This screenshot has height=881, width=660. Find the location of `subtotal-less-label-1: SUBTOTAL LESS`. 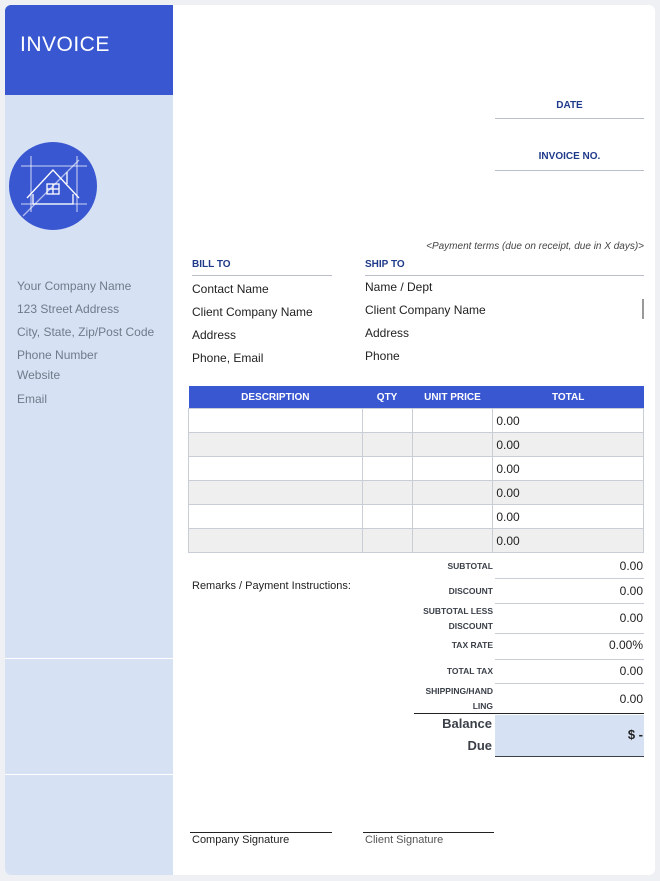

subtotal-less-label-1: SUBTOTAL LESS is located at coordinates (458, 611).